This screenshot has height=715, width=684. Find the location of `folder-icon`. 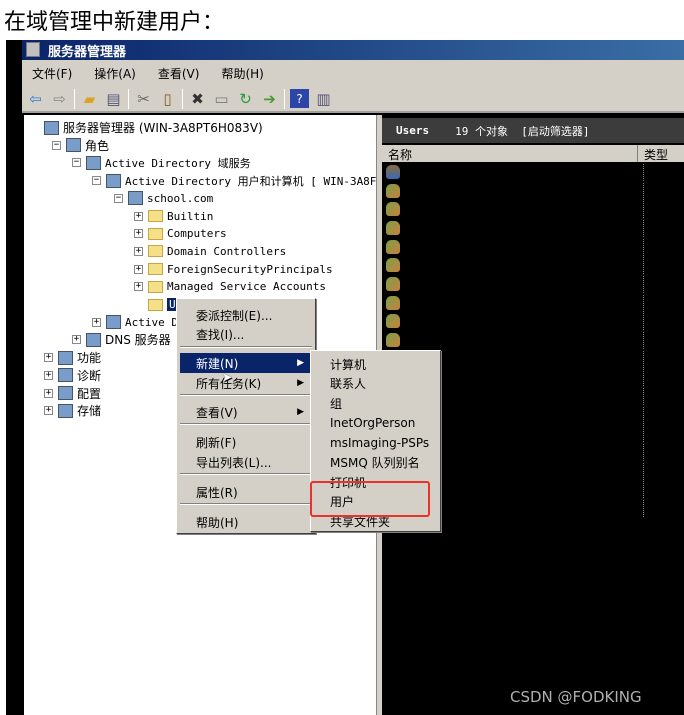

folder-icon is located at coordinates (155, 251).